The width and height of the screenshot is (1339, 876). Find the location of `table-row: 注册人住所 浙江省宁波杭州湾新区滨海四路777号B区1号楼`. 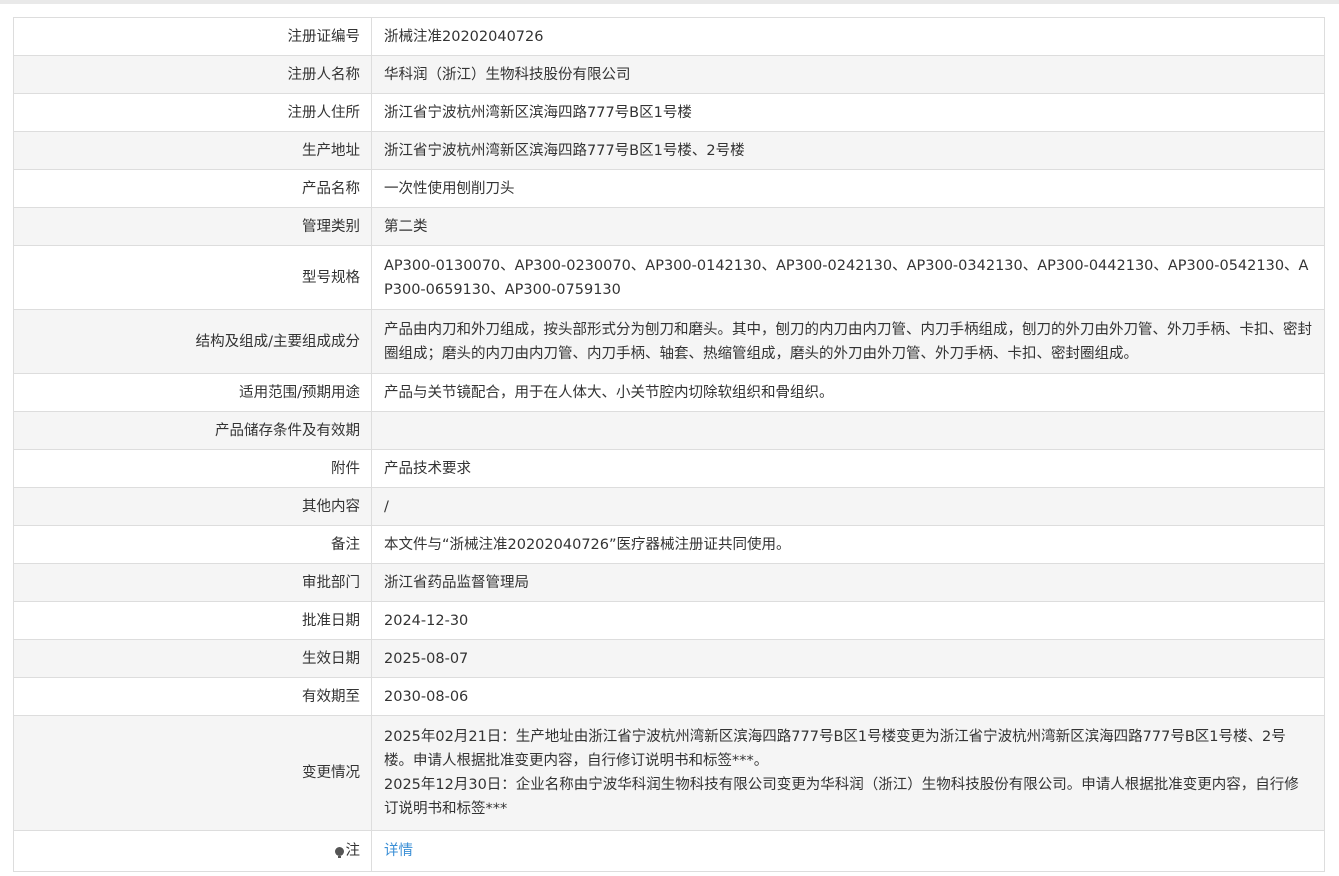

table-row: 注册人住所 浙江省宁波杭州湾新区滨海四路777号B区1号楼 is located at coordinates (669, 112).